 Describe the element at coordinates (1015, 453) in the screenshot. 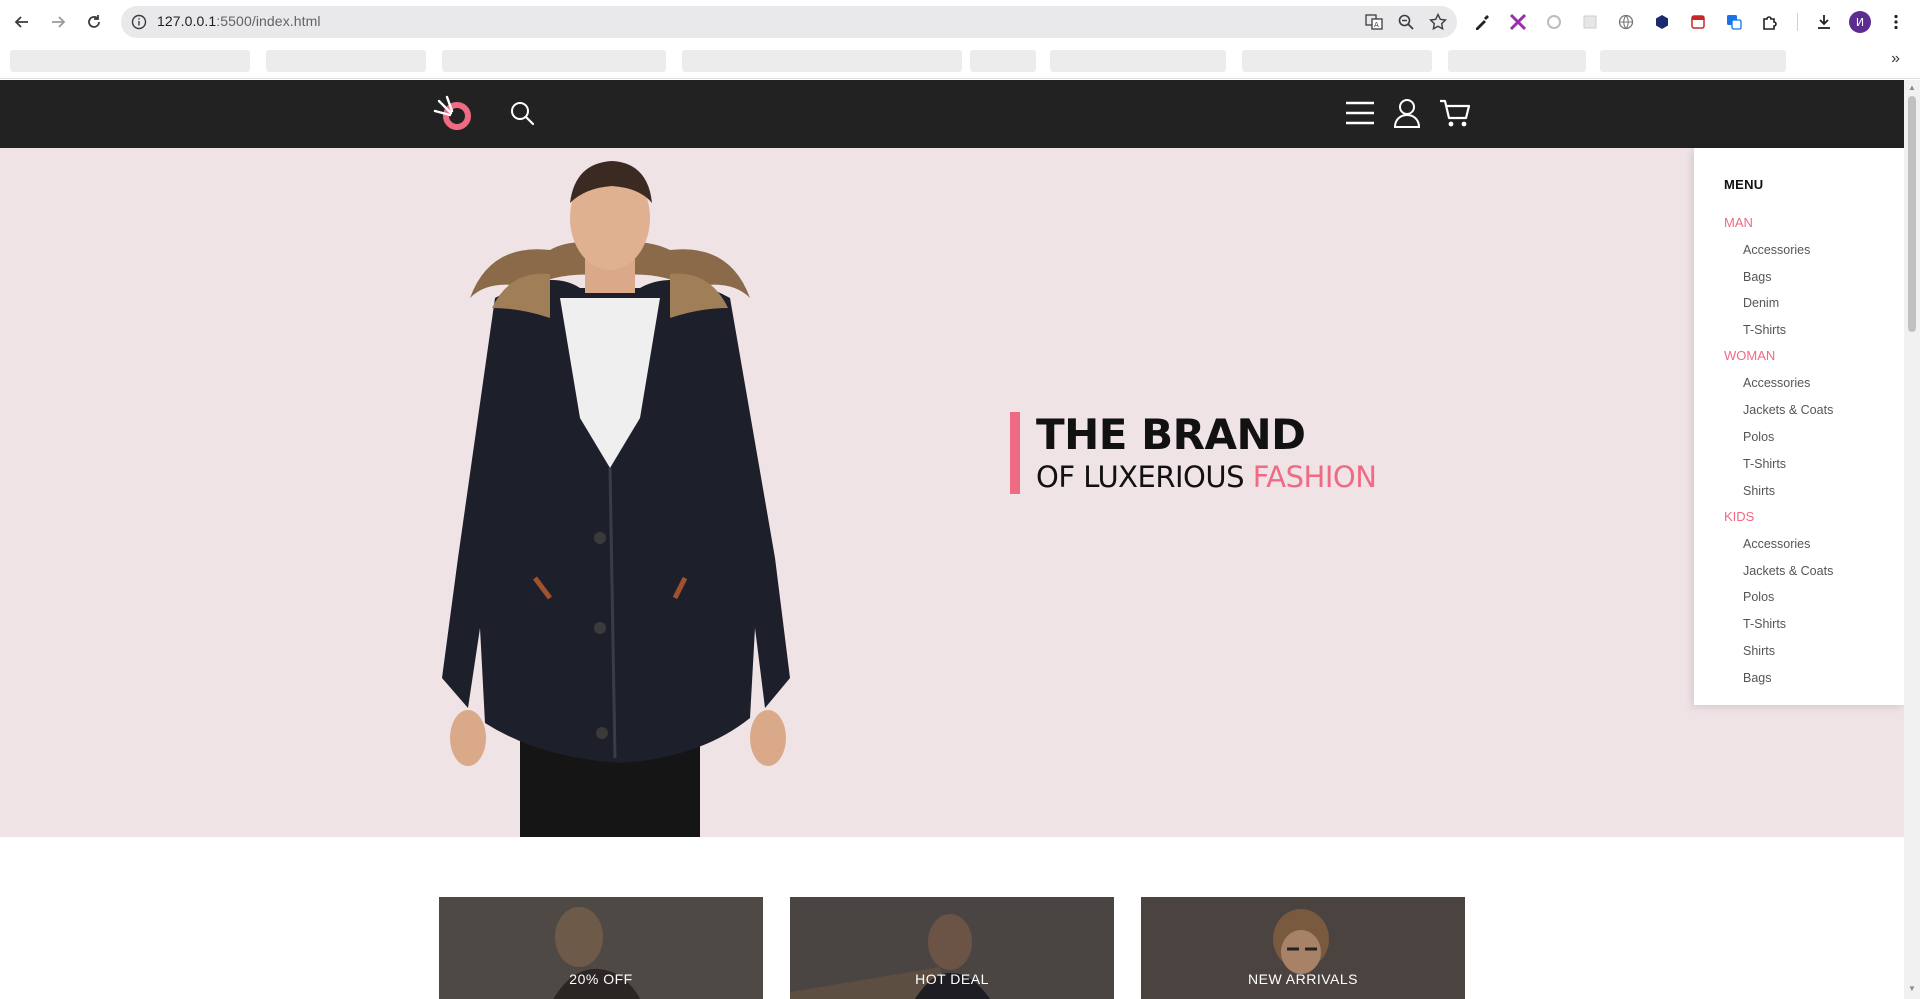

I see `tagline-accent-bar` at that location.